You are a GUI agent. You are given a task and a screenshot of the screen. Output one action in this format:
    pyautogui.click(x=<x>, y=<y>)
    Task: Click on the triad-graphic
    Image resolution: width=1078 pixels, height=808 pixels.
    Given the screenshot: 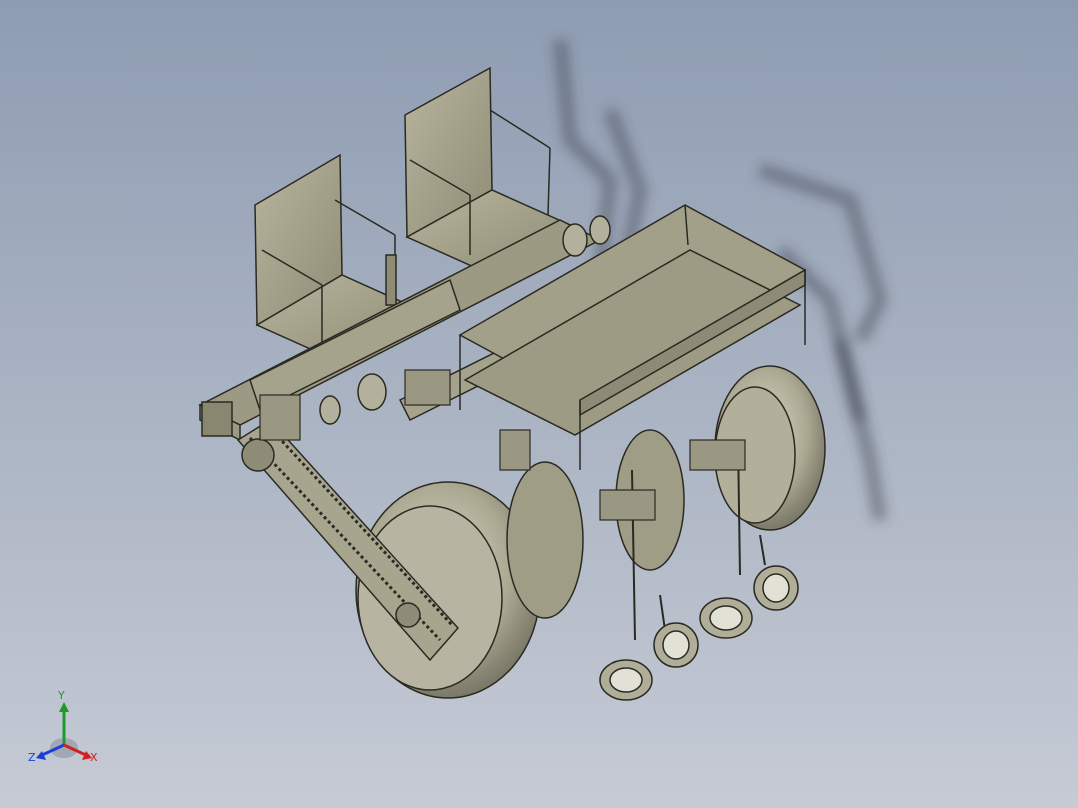 What is the action you would take?
    pyautogui.click(x=64, y=731)
    